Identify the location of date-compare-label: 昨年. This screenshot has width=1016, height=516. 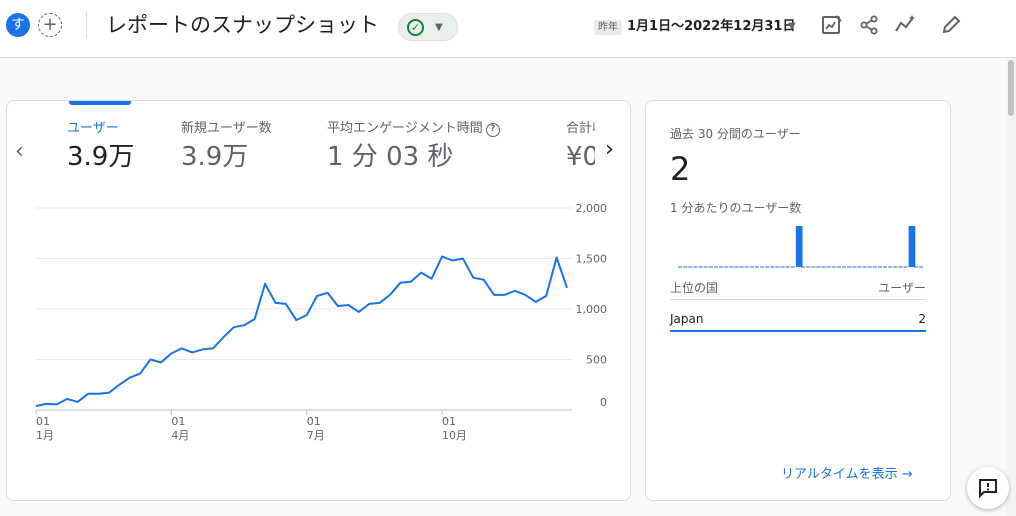
(608, 27).